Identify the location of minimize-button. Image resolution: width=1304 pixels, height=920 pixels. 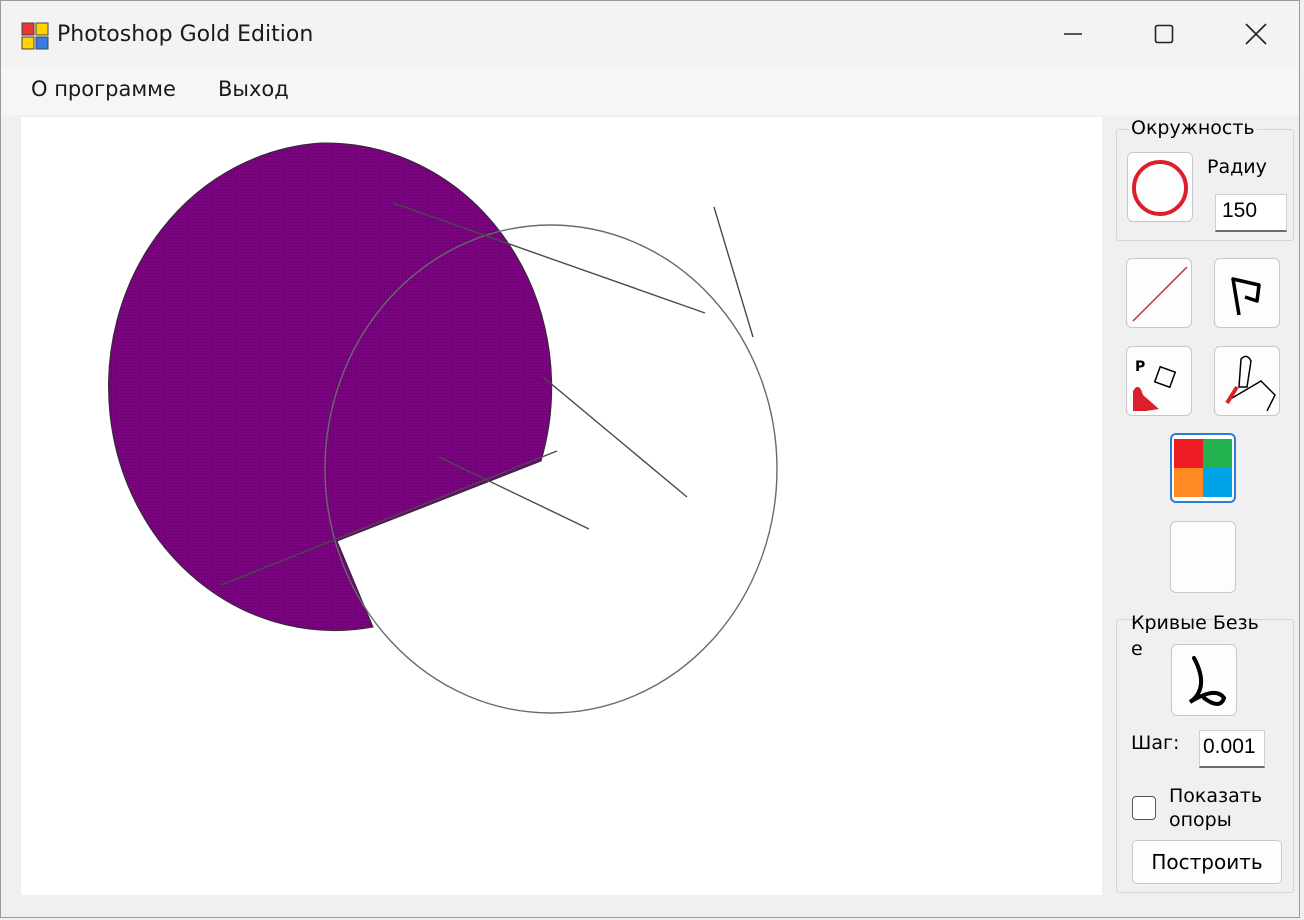
(1073, 34).